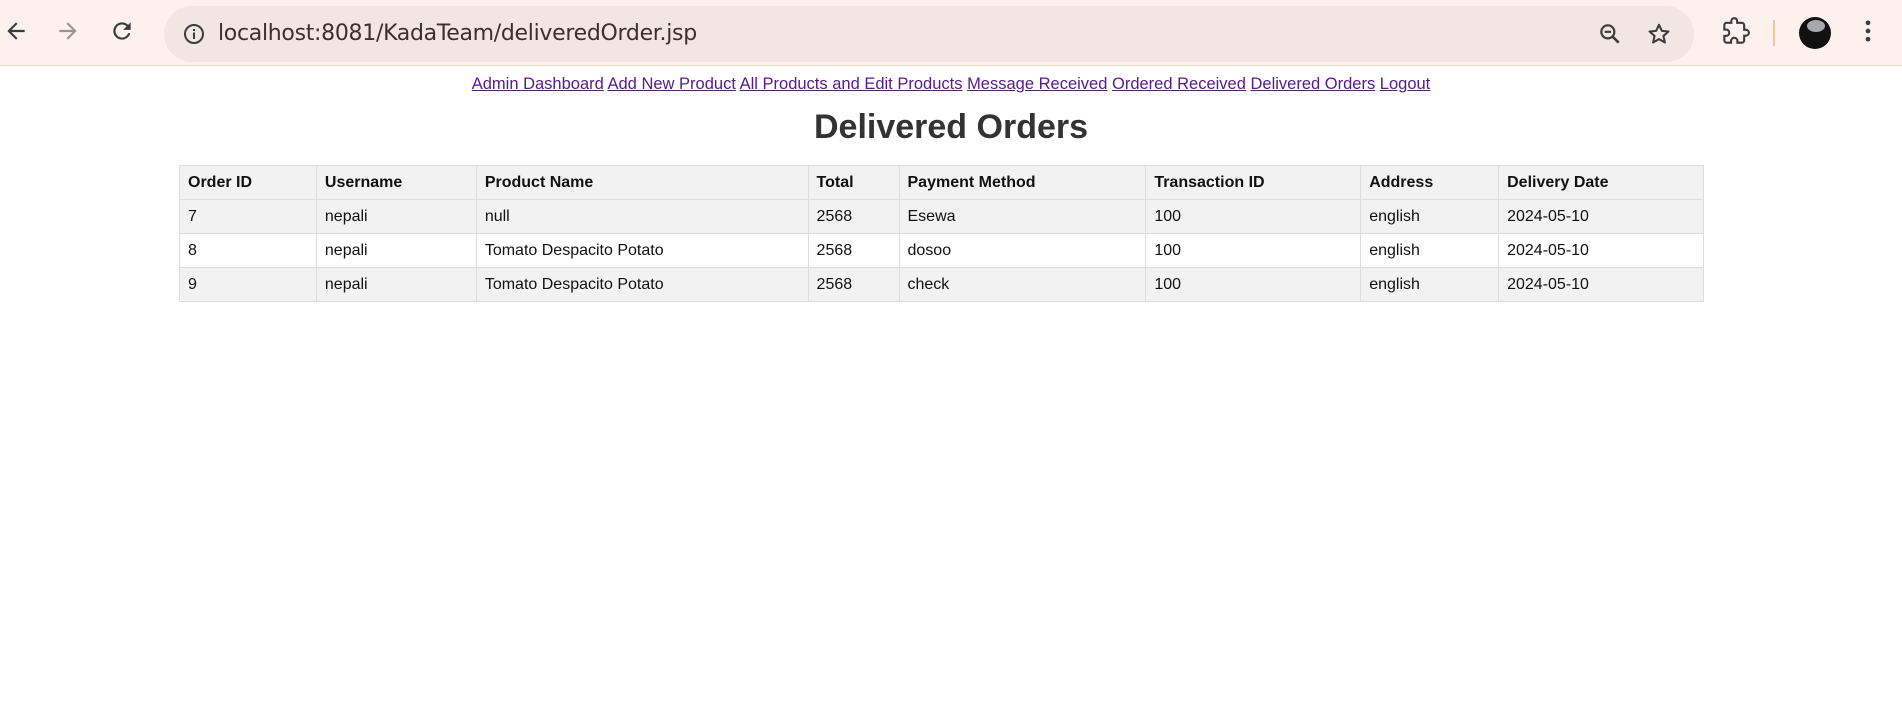 This screenshot has height=719, width=1902. Describe the element at coordinates (1022, 284) in the screenshot. I see `table-cell: check` at that location.